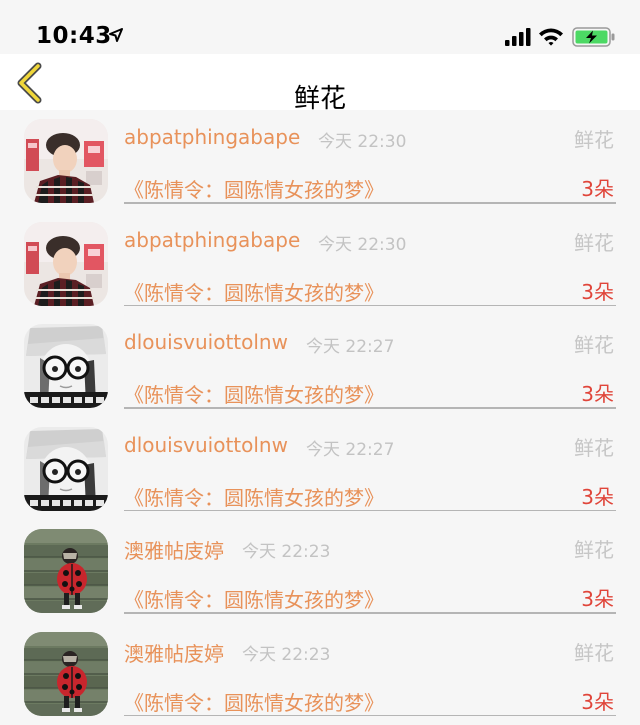 The height and width of the screenshot is (725, 640). I want to click on location-arrow-icon, so click(116, 35).